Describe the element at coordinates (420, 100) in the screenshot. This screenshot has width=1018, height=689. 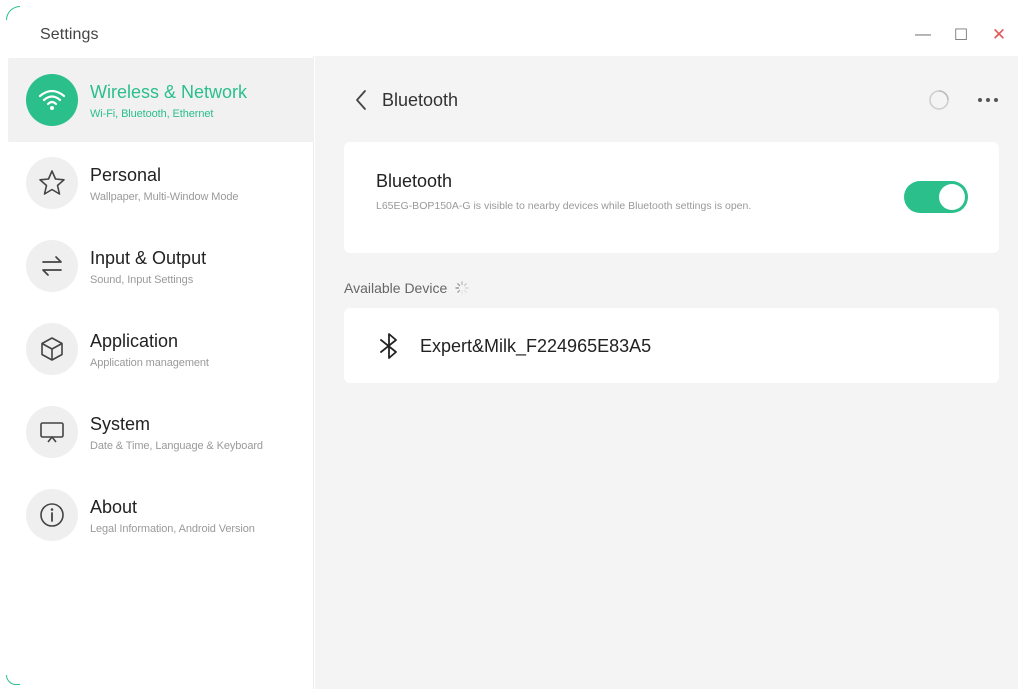
I see `page-title: Bluetooth` at that location.